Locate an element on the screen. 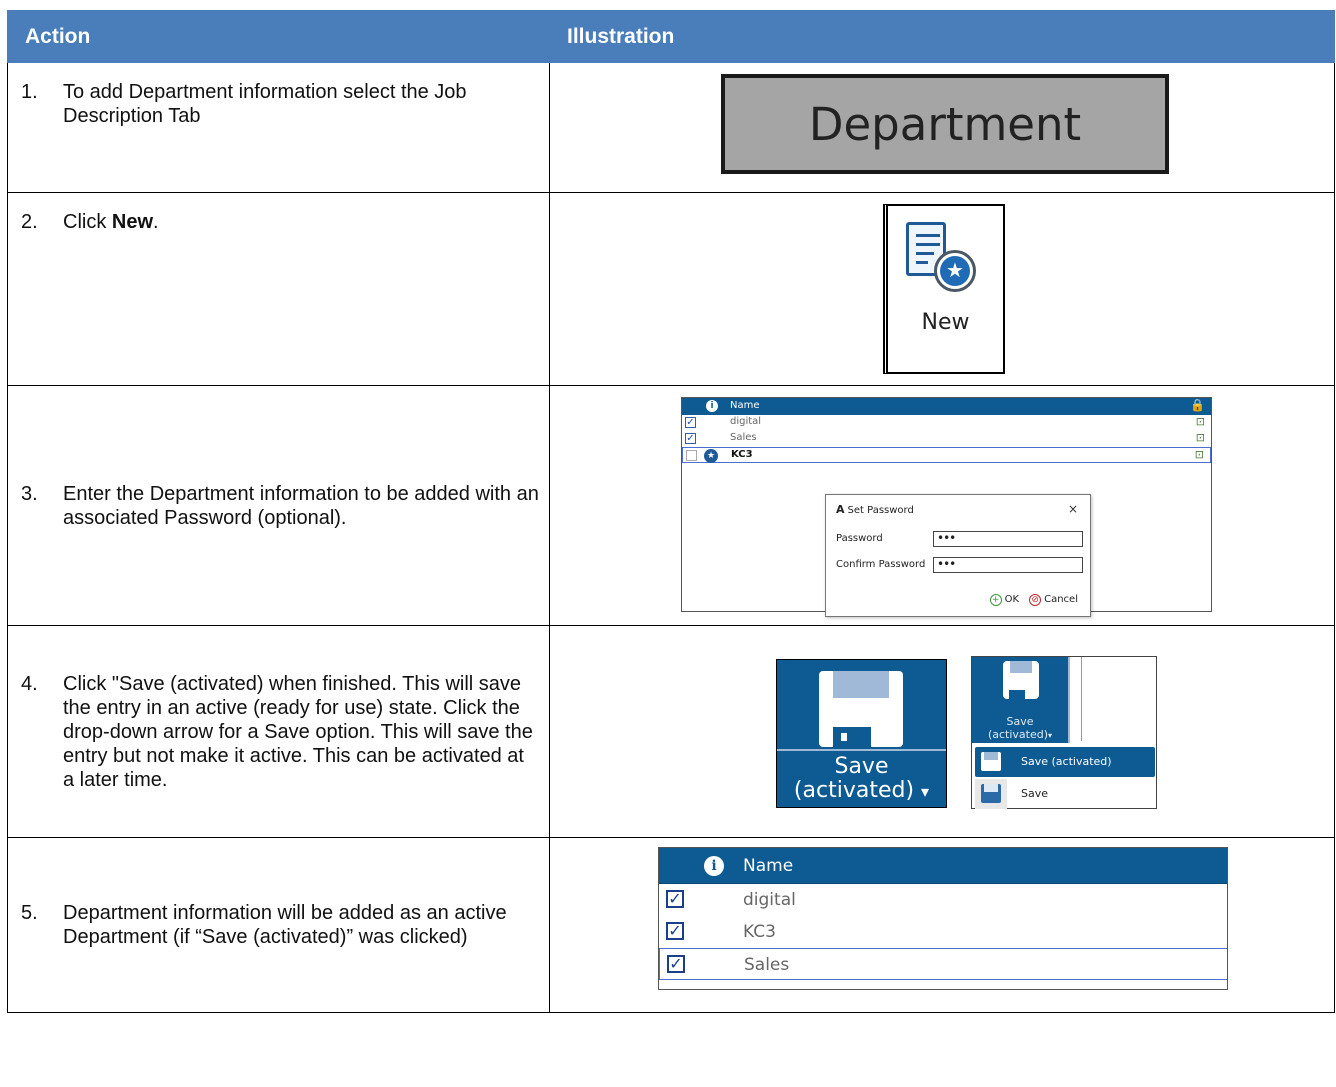  close-icon: × is located at coordinates (1073, 509).